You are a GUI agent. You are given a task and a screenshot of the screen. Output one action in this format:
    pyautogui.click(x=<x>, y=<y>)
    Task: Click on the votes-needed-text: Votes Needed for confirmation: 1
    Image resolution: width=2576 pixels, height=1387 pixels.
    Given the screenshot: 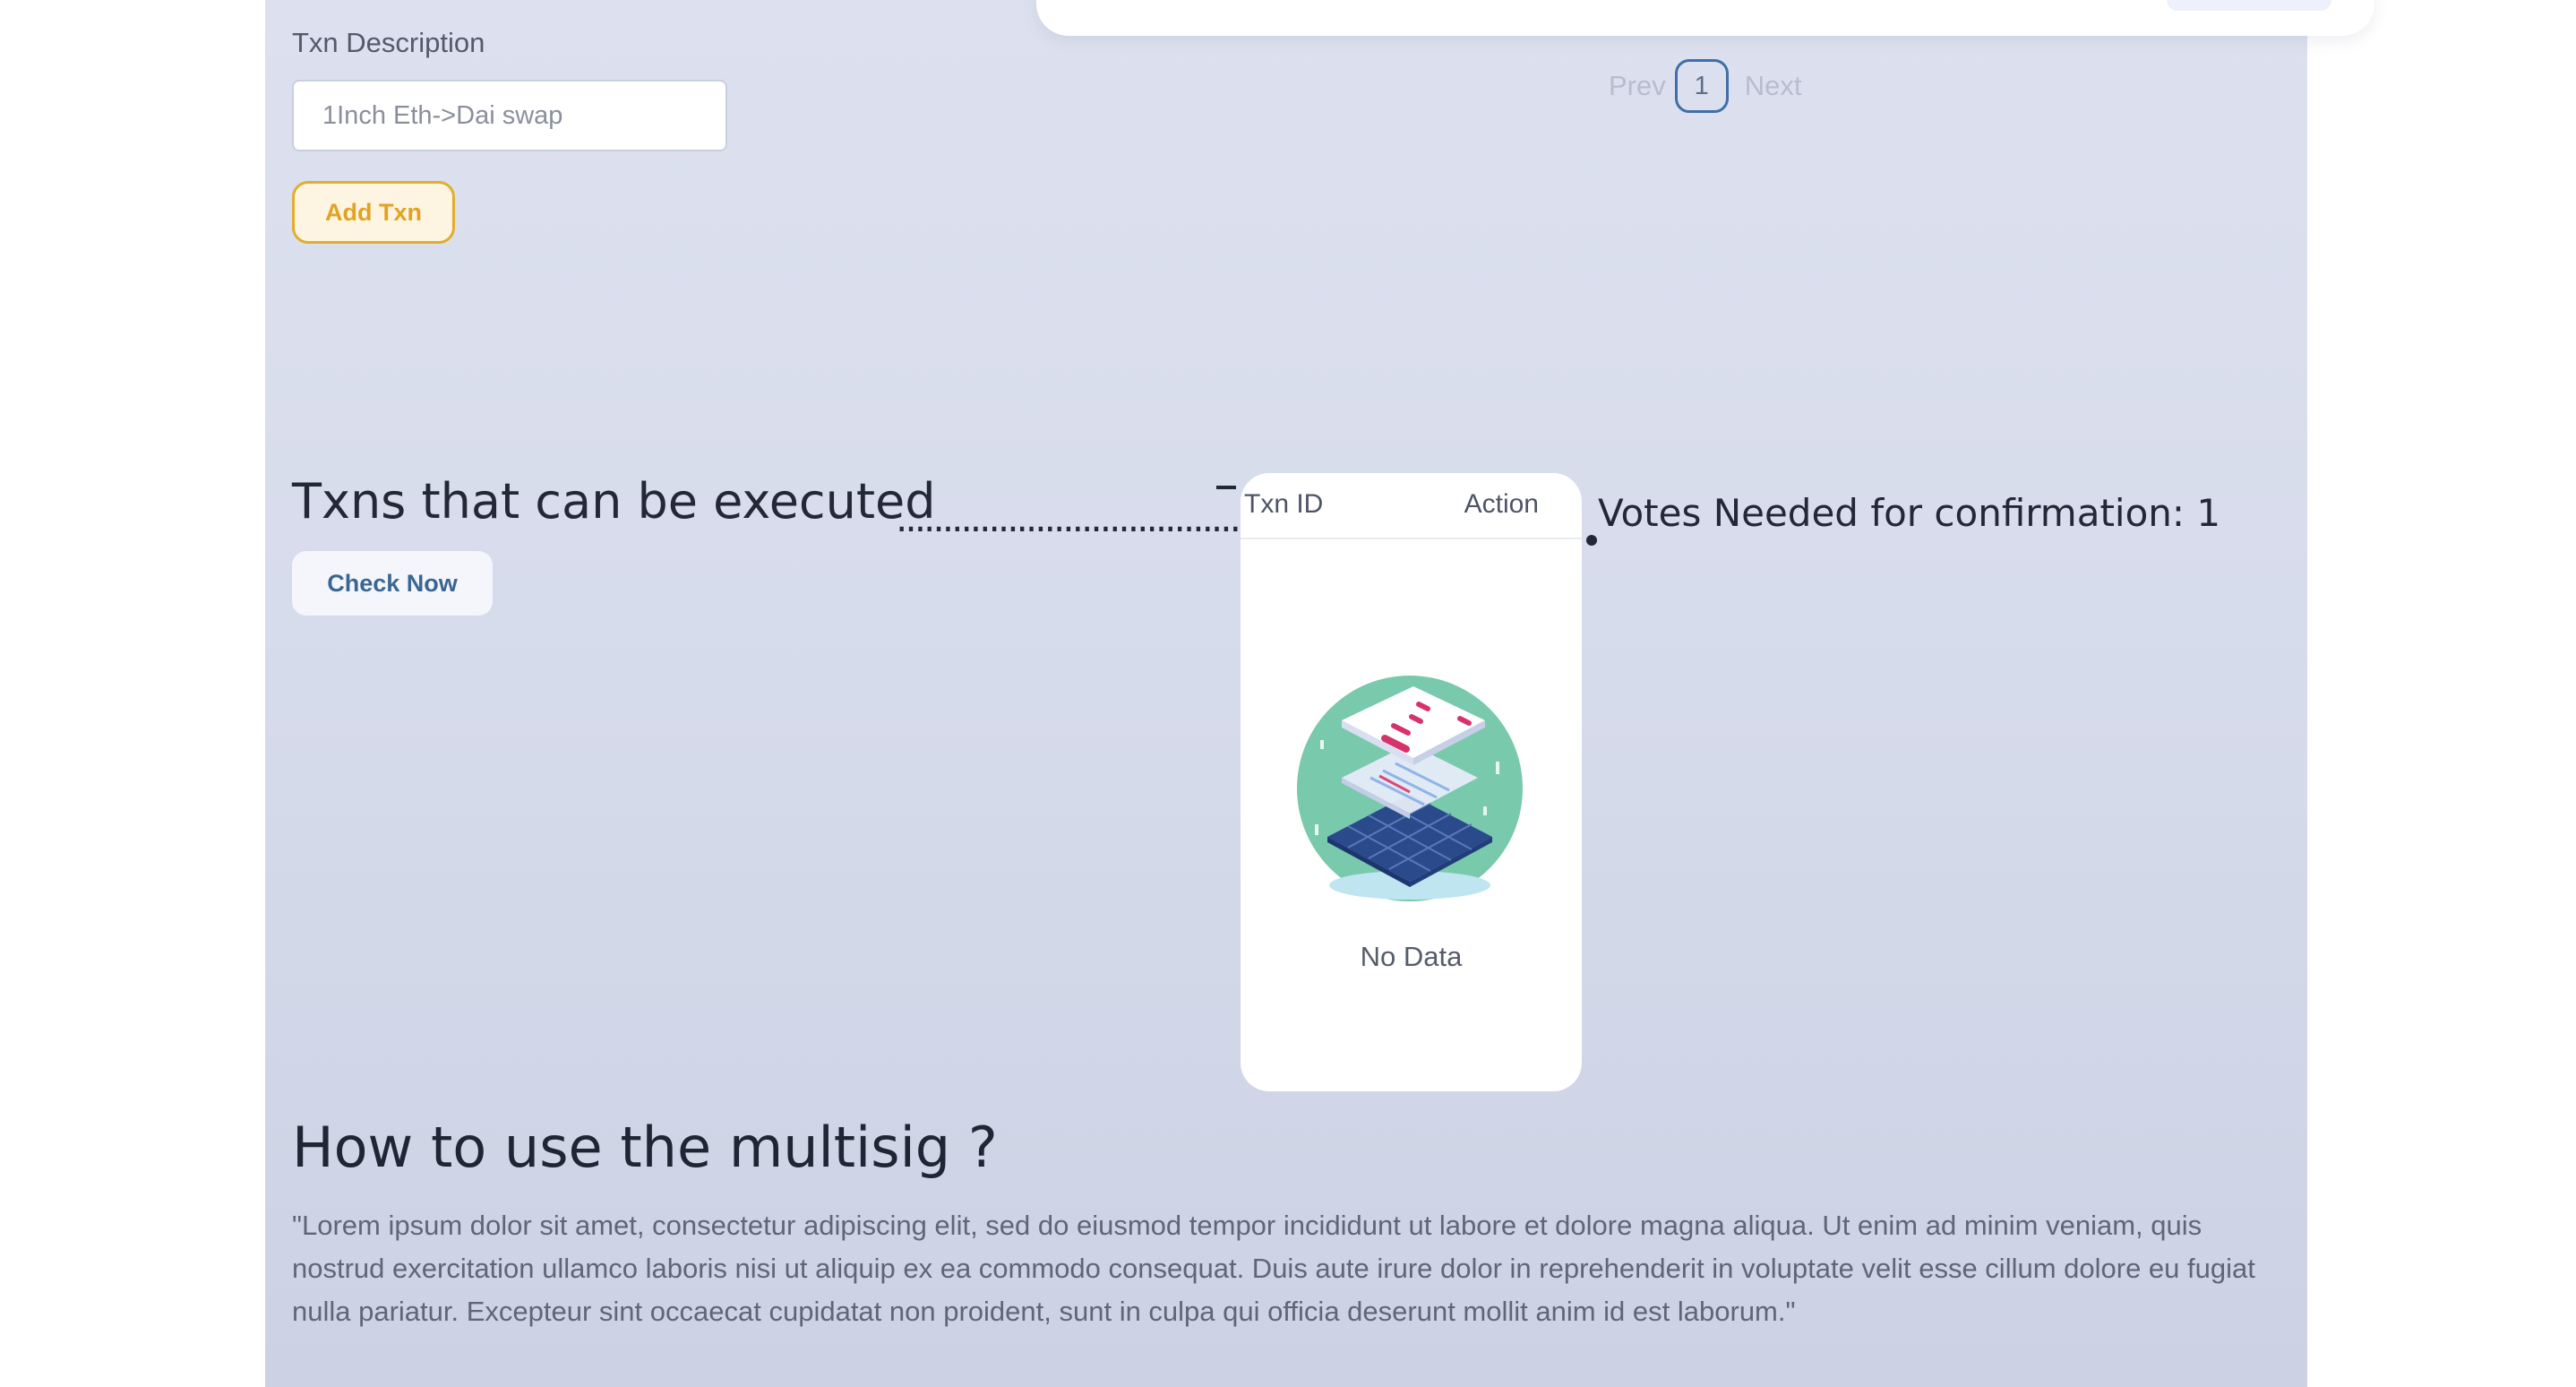 What is the action you would take?
    pyautogui.click(x=1909, y=513)
    